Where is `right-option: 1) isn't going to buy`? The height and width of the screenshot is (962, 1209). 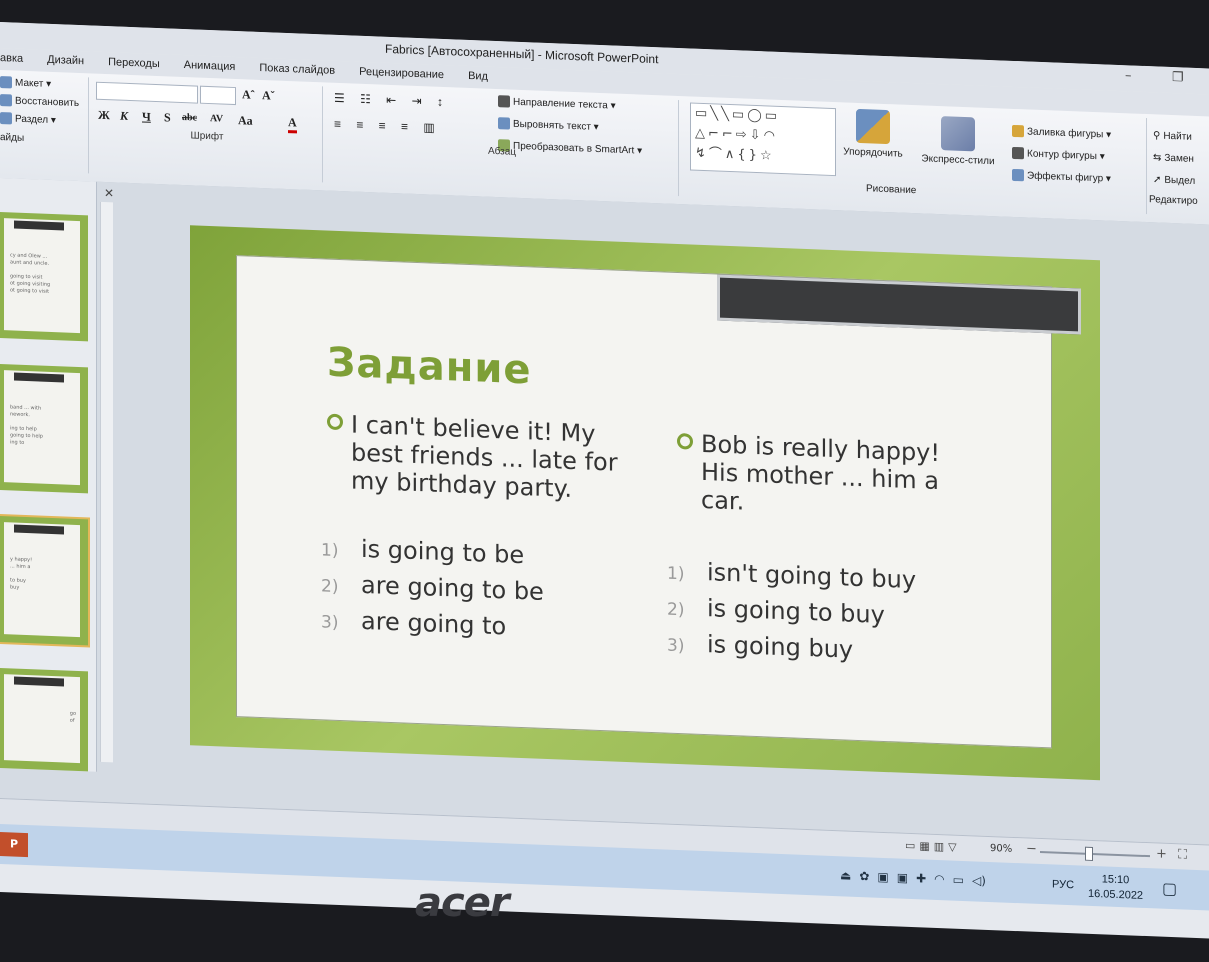
right-option: 1) isn't going to buy is located at coordinates (792, 576).